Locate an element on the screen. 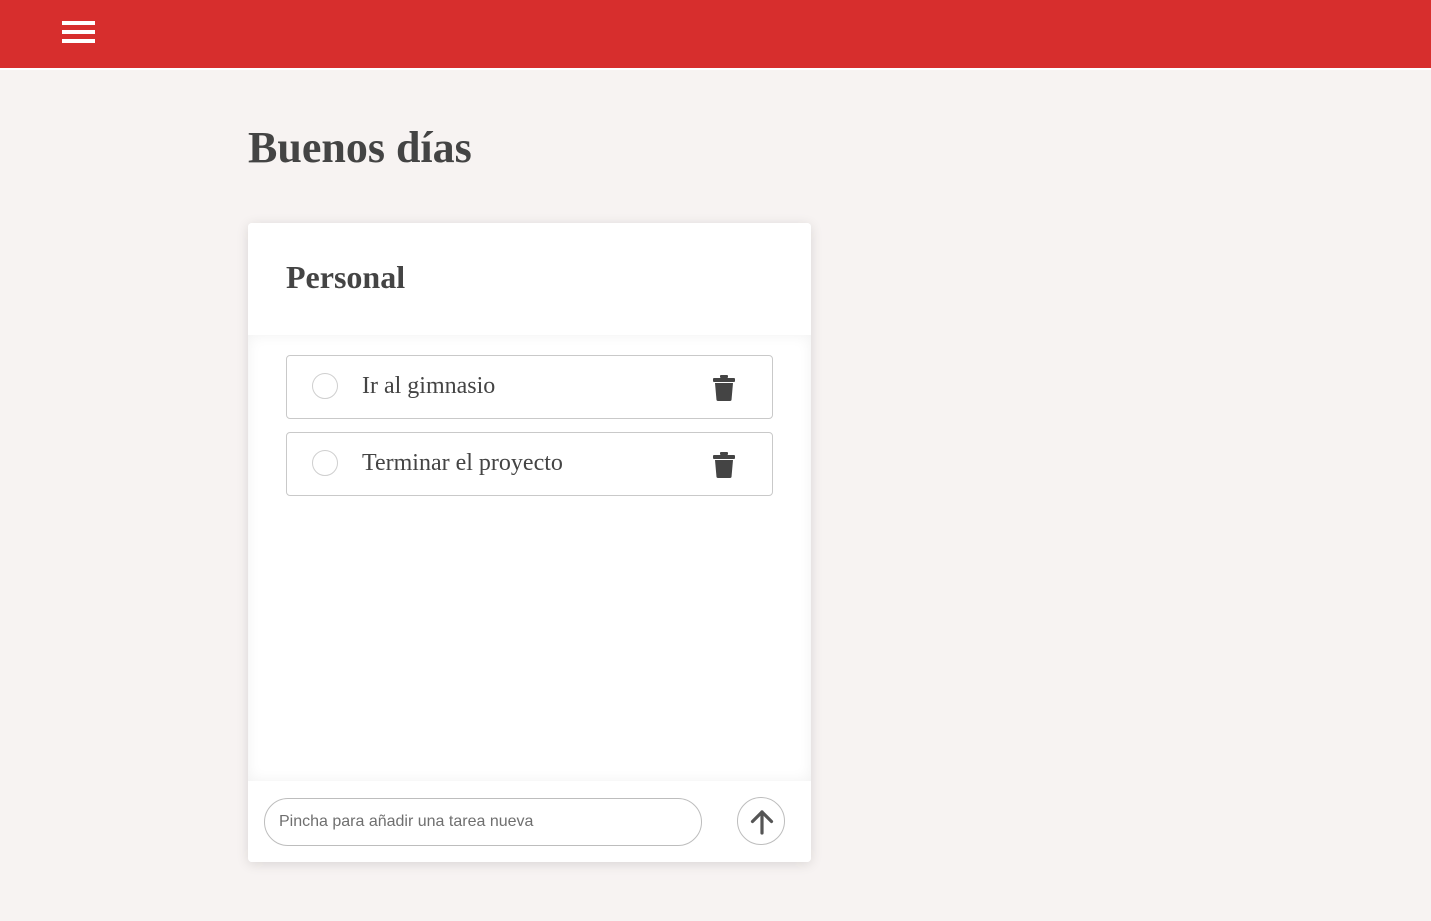 The height and width of the screenshot is (921, 1431). new-task-bar is located at coordinates (529, 821).